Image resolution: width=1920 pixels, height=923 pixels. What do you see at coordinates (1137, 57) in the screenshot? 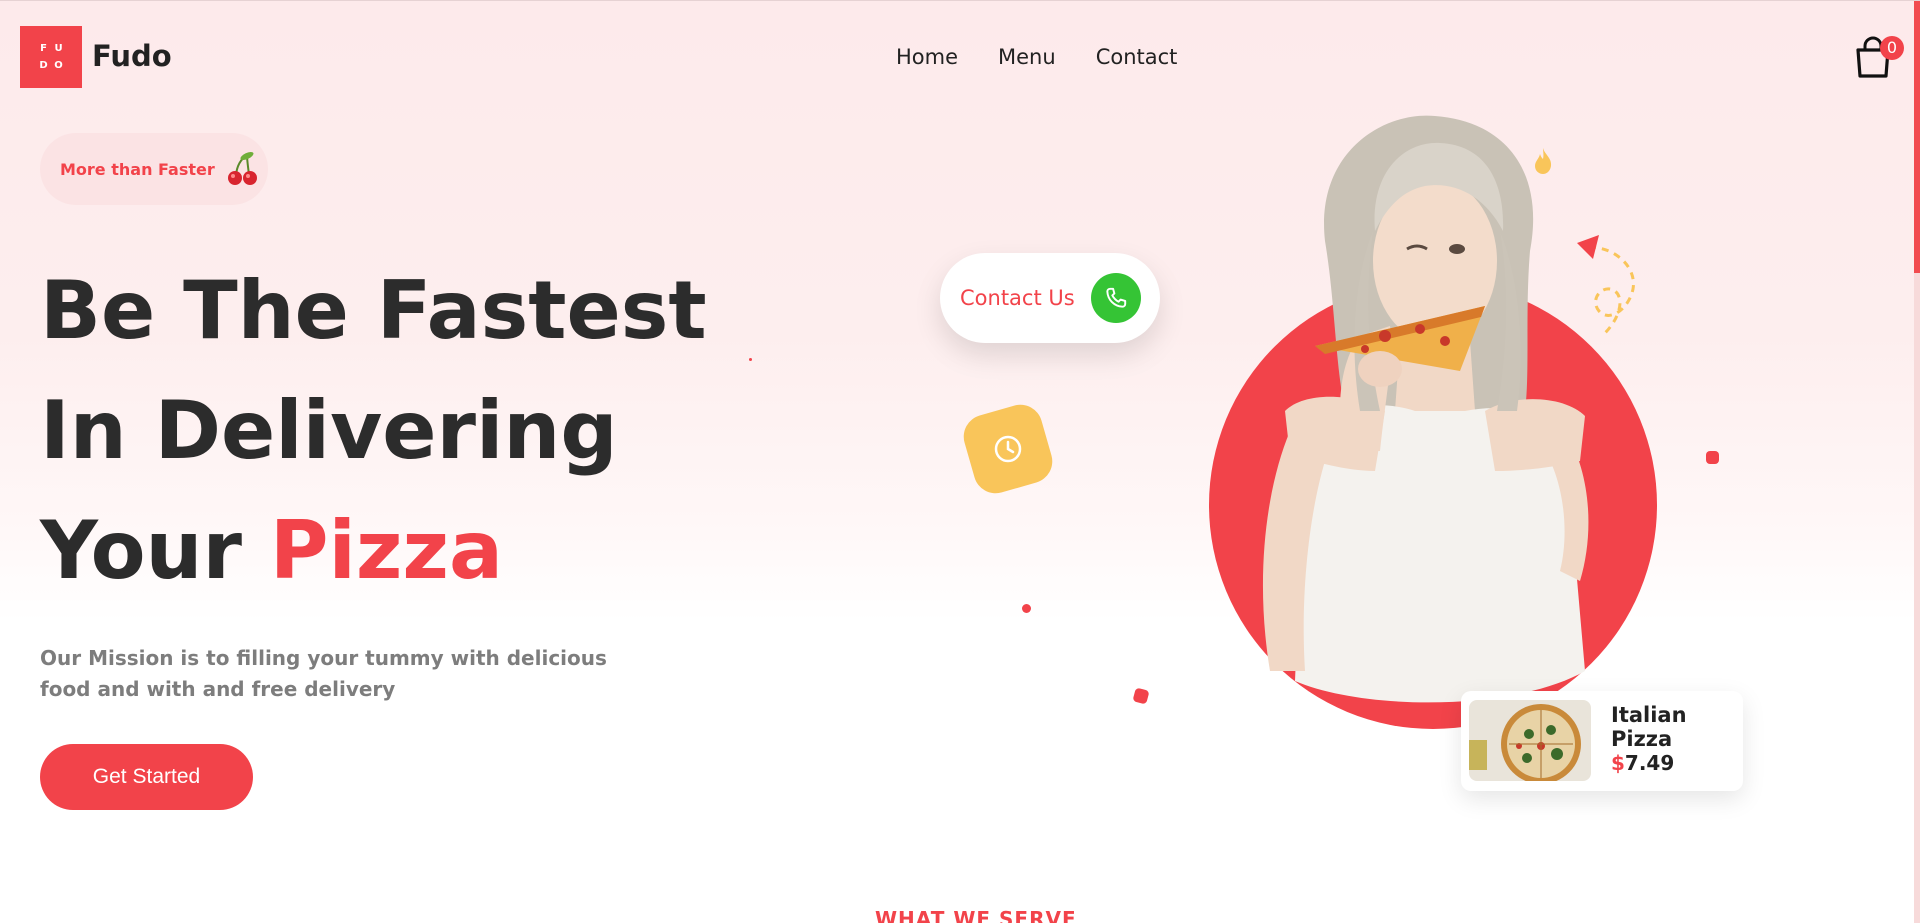
I see `nav-contact: Contact` at bounding box center [1137, 57].